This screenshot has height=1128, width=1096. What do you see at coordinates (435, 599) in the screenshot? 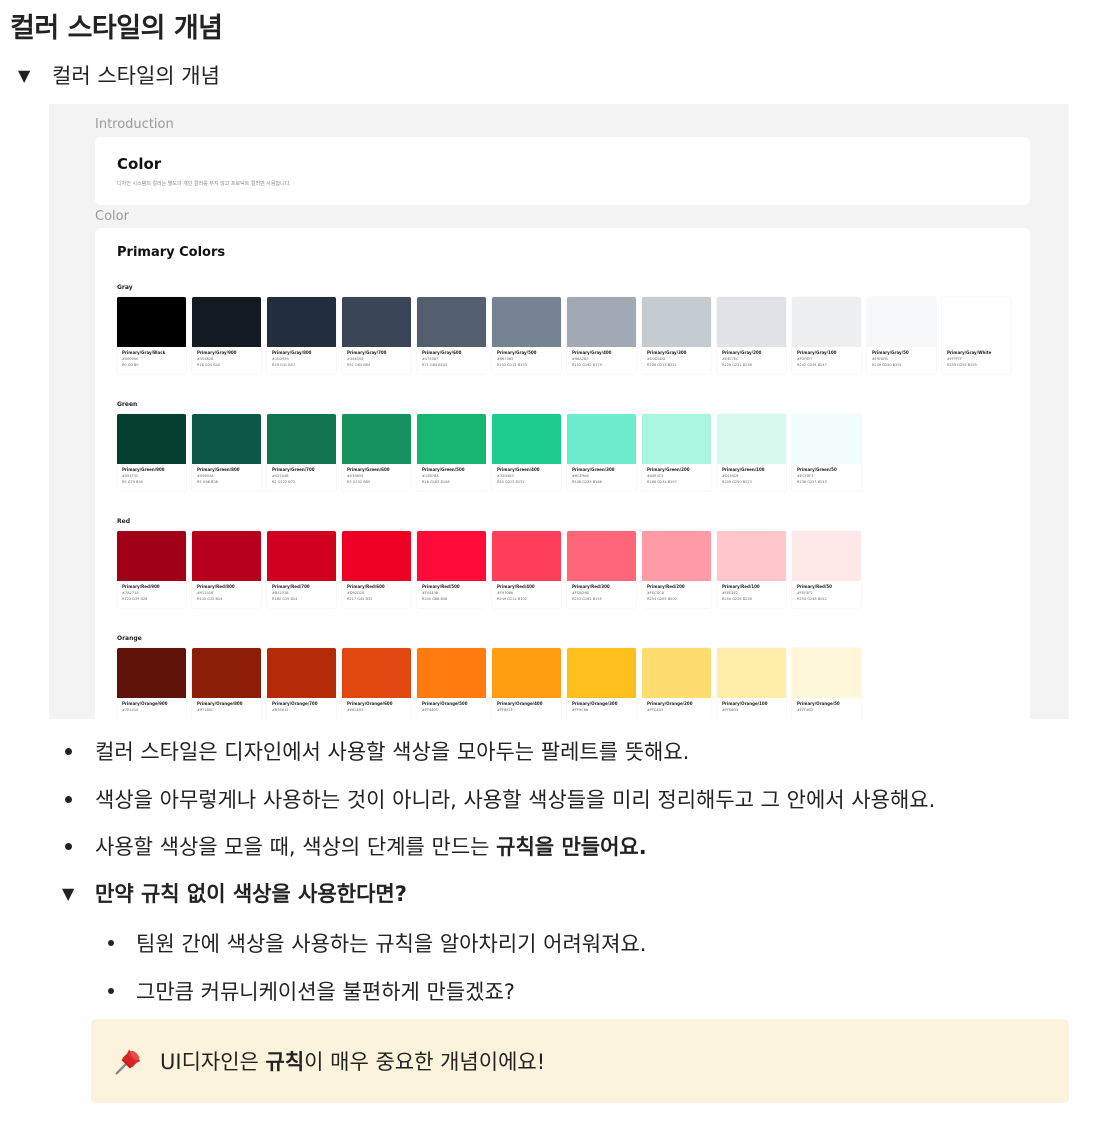
I see `swatch-rgb: R240 G68 B56` at bounding box center [435, 599].